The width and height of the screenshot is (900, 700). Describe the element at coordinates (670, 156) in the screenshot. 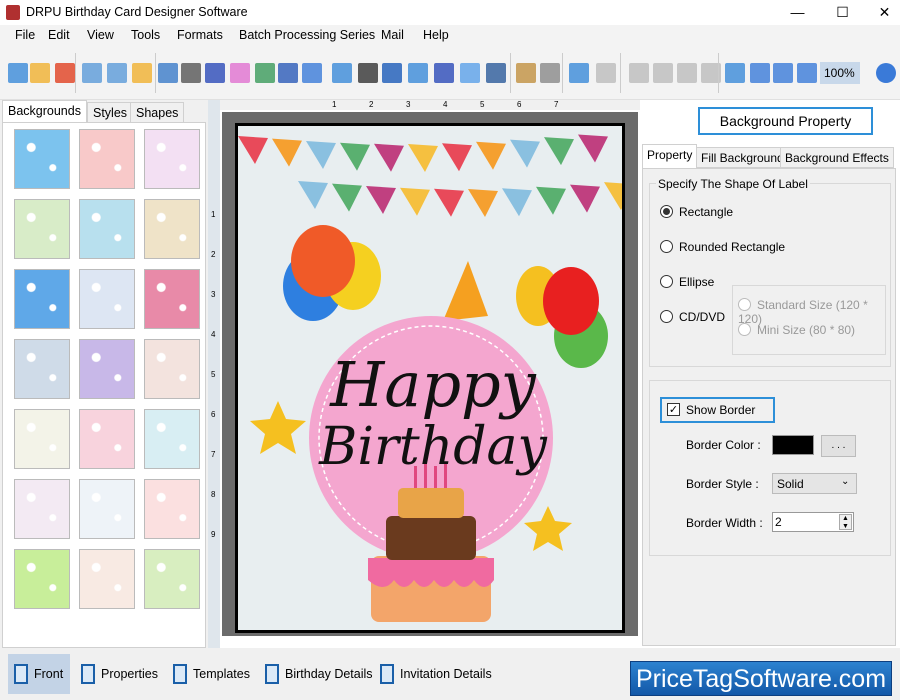

I see `tab-property: Property` at that location.